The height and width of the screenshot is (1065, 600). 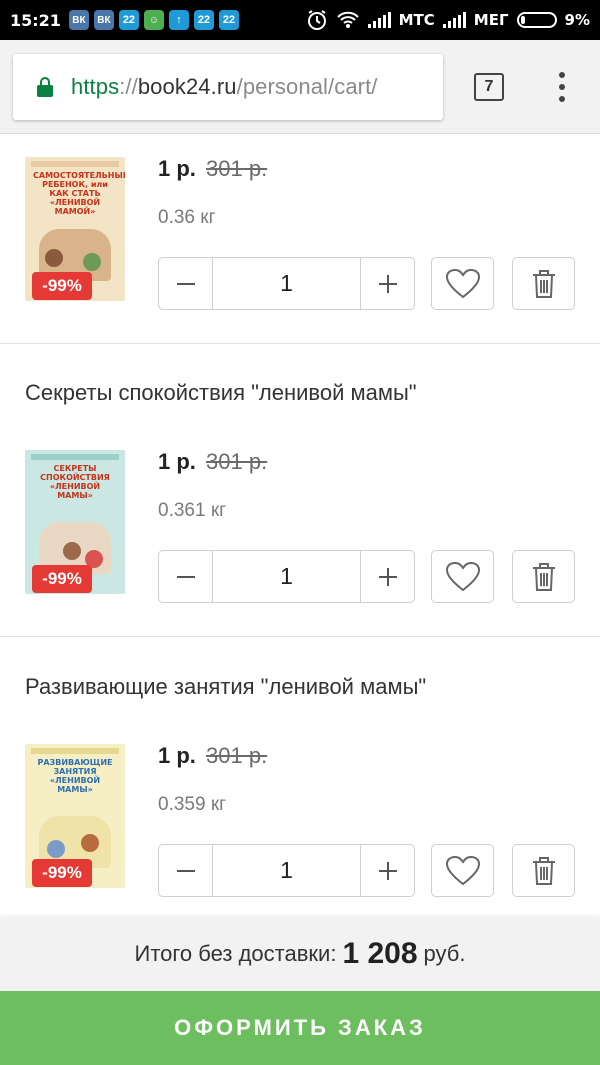 I want to click on total-currency: руб., so click(x=444, y=953).